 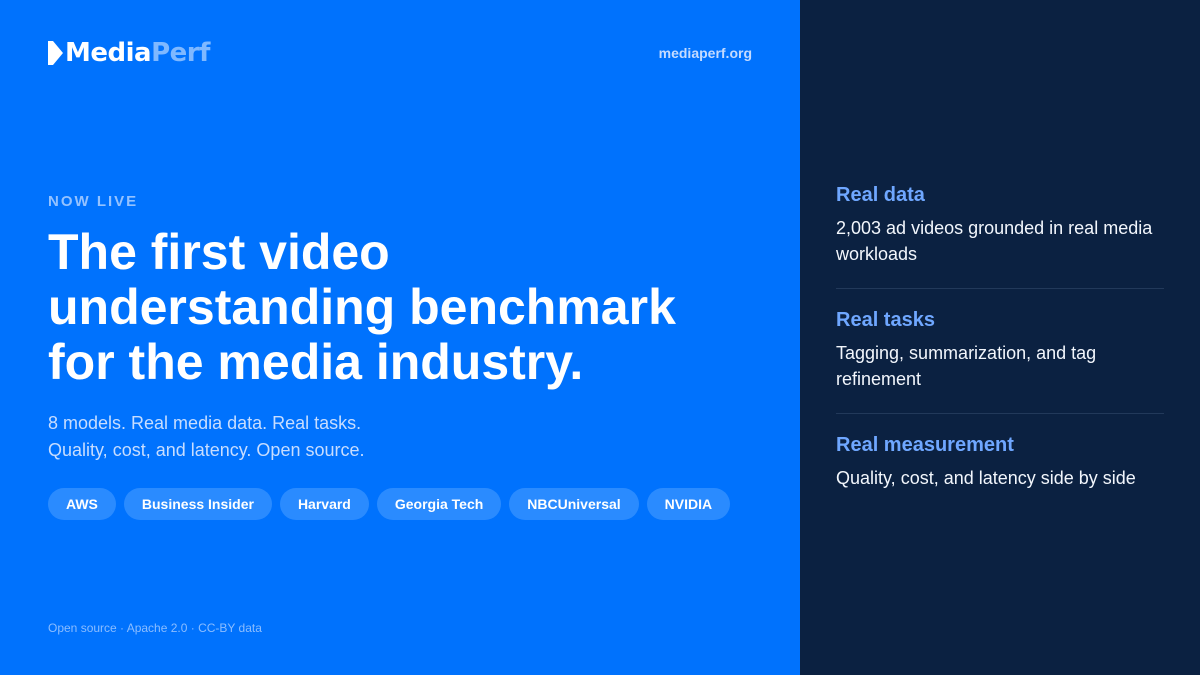 What do you see at coordinates (205, 423) in the screenshot?
I see `subheadline-line: 8 models. Real media data. Real tasks.` at bounding box center [205, 423].